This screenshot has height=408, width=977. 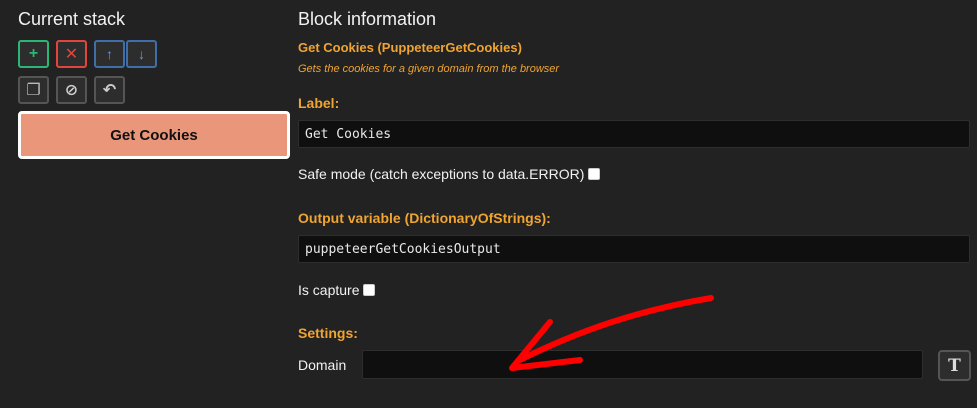 I want to click on safe-mode-checkbox, so click(x=594, y=174).